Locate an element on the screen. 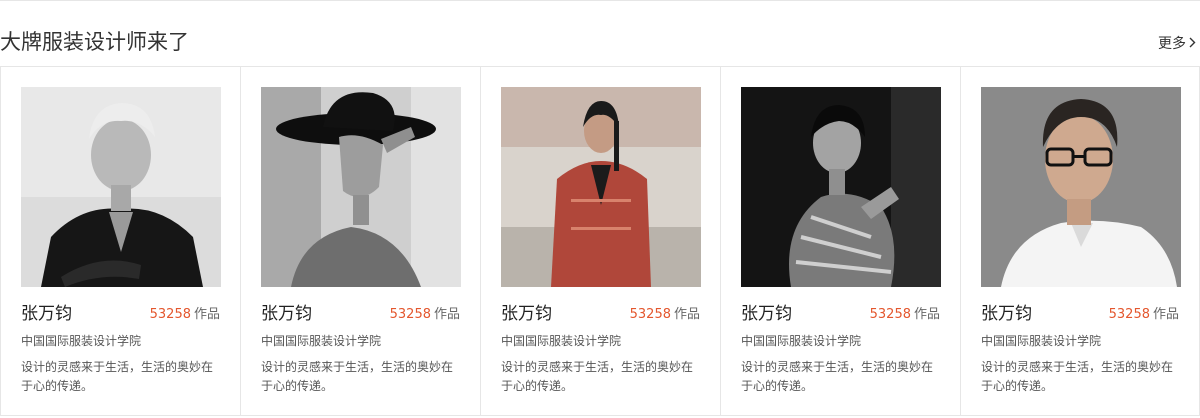  more-link: 更多 is located at coordinates (1177, 44).